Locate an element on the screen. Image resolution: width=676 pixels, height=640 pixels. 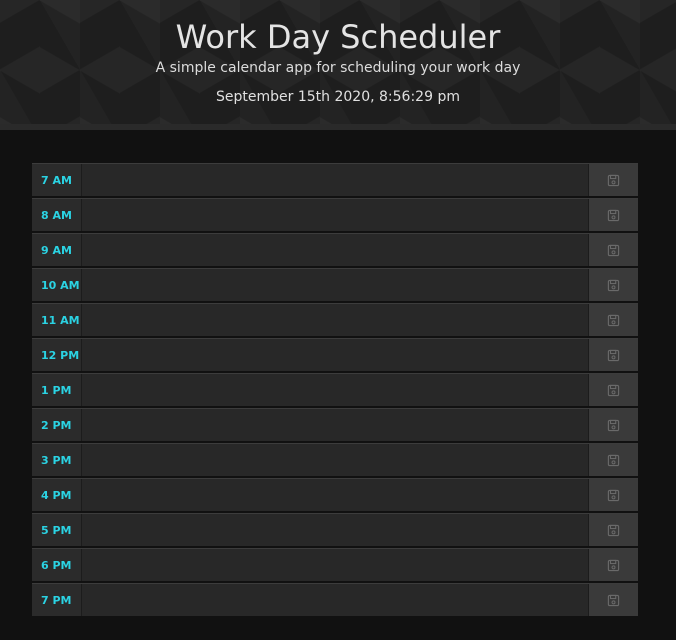
hour-label: 7 PM is located at coordinates (57, 600).